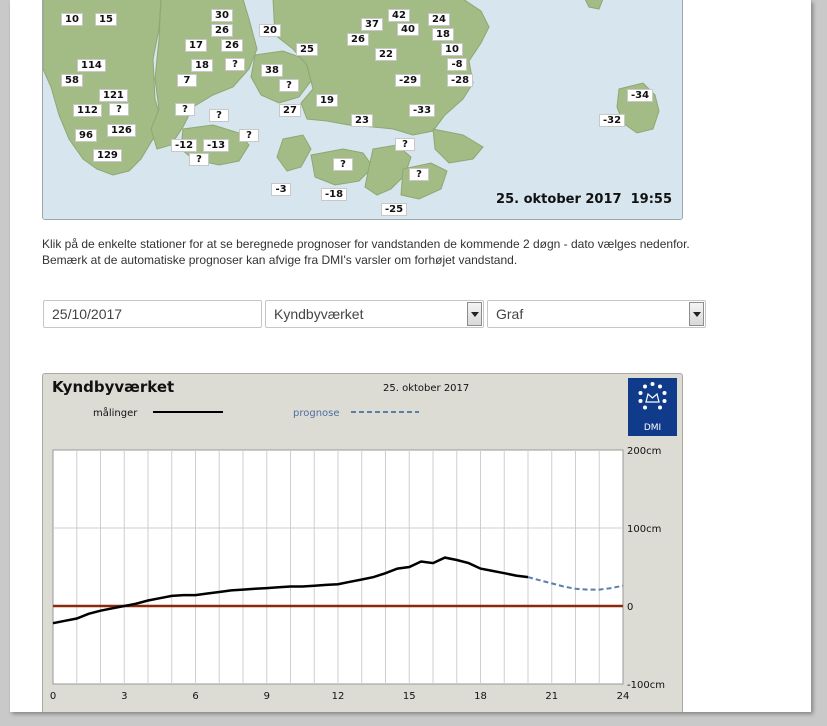 This screenshot has height=726, width=827. Describe the element at coordinates (644, 529) in the screenshot. I see `y-tick-label: 100cm` at that location.